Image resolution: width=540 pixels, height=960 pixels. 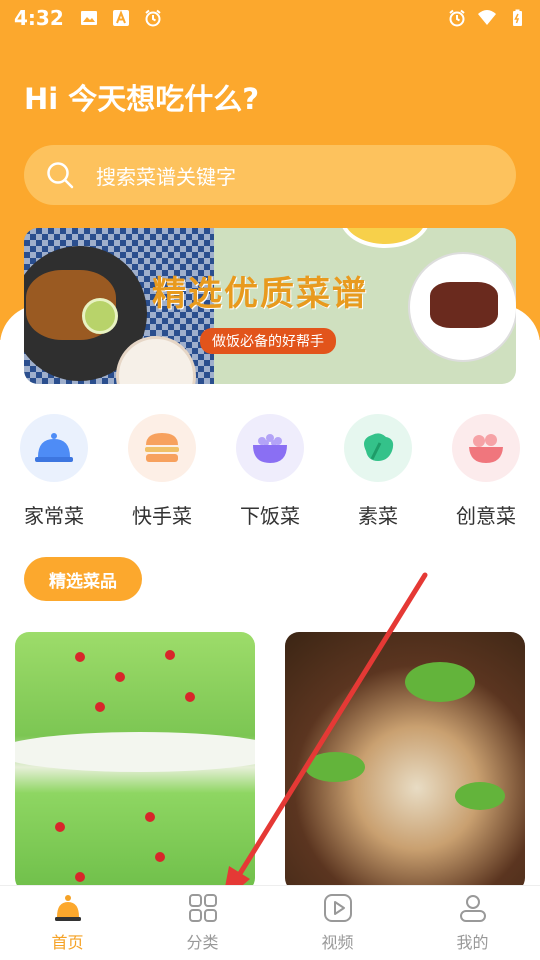 I want to click on bottom-navigation: 首页 分类 视频 我的, so click(x=270, y=922).